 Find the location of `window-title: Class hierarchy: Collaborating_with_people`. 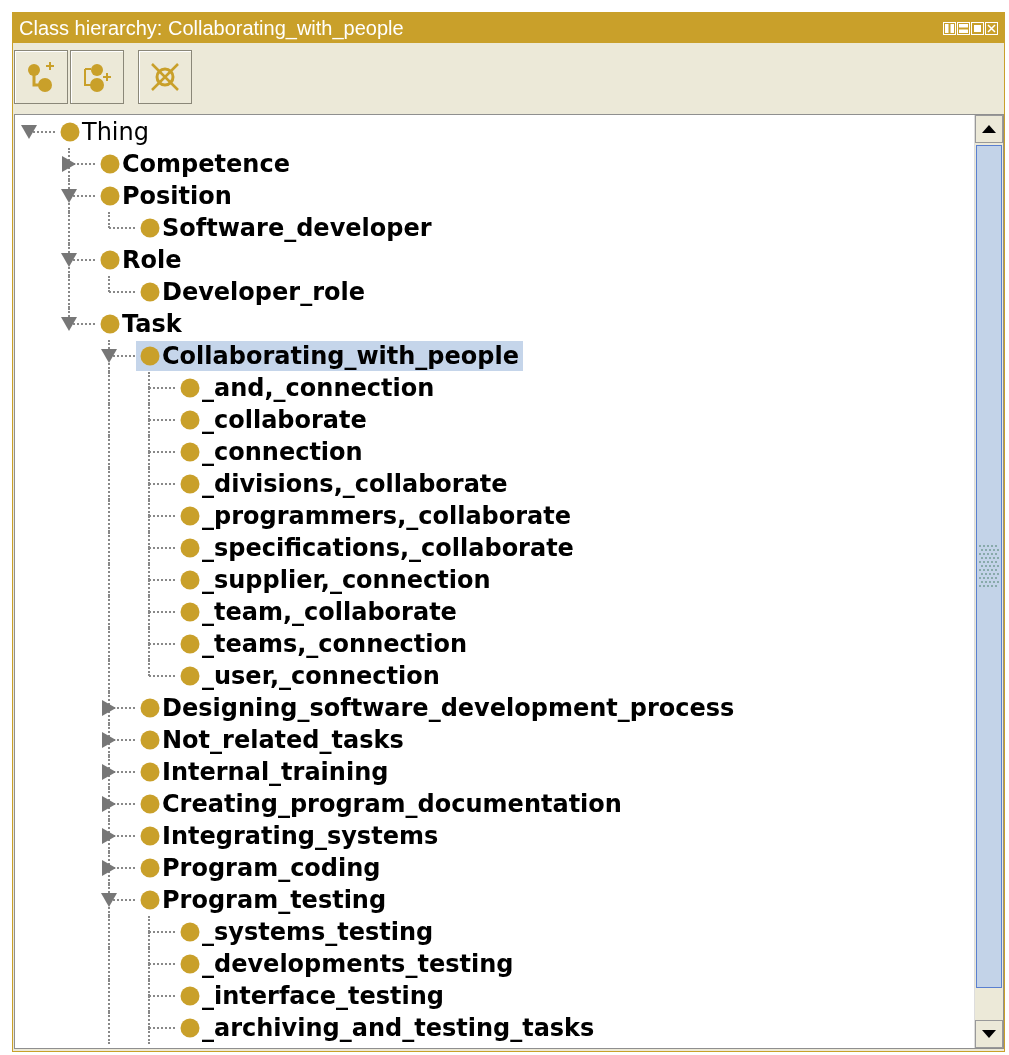

window-title: Class hierarchy: Collaborating_with_people is located at coordinates (212, 28).